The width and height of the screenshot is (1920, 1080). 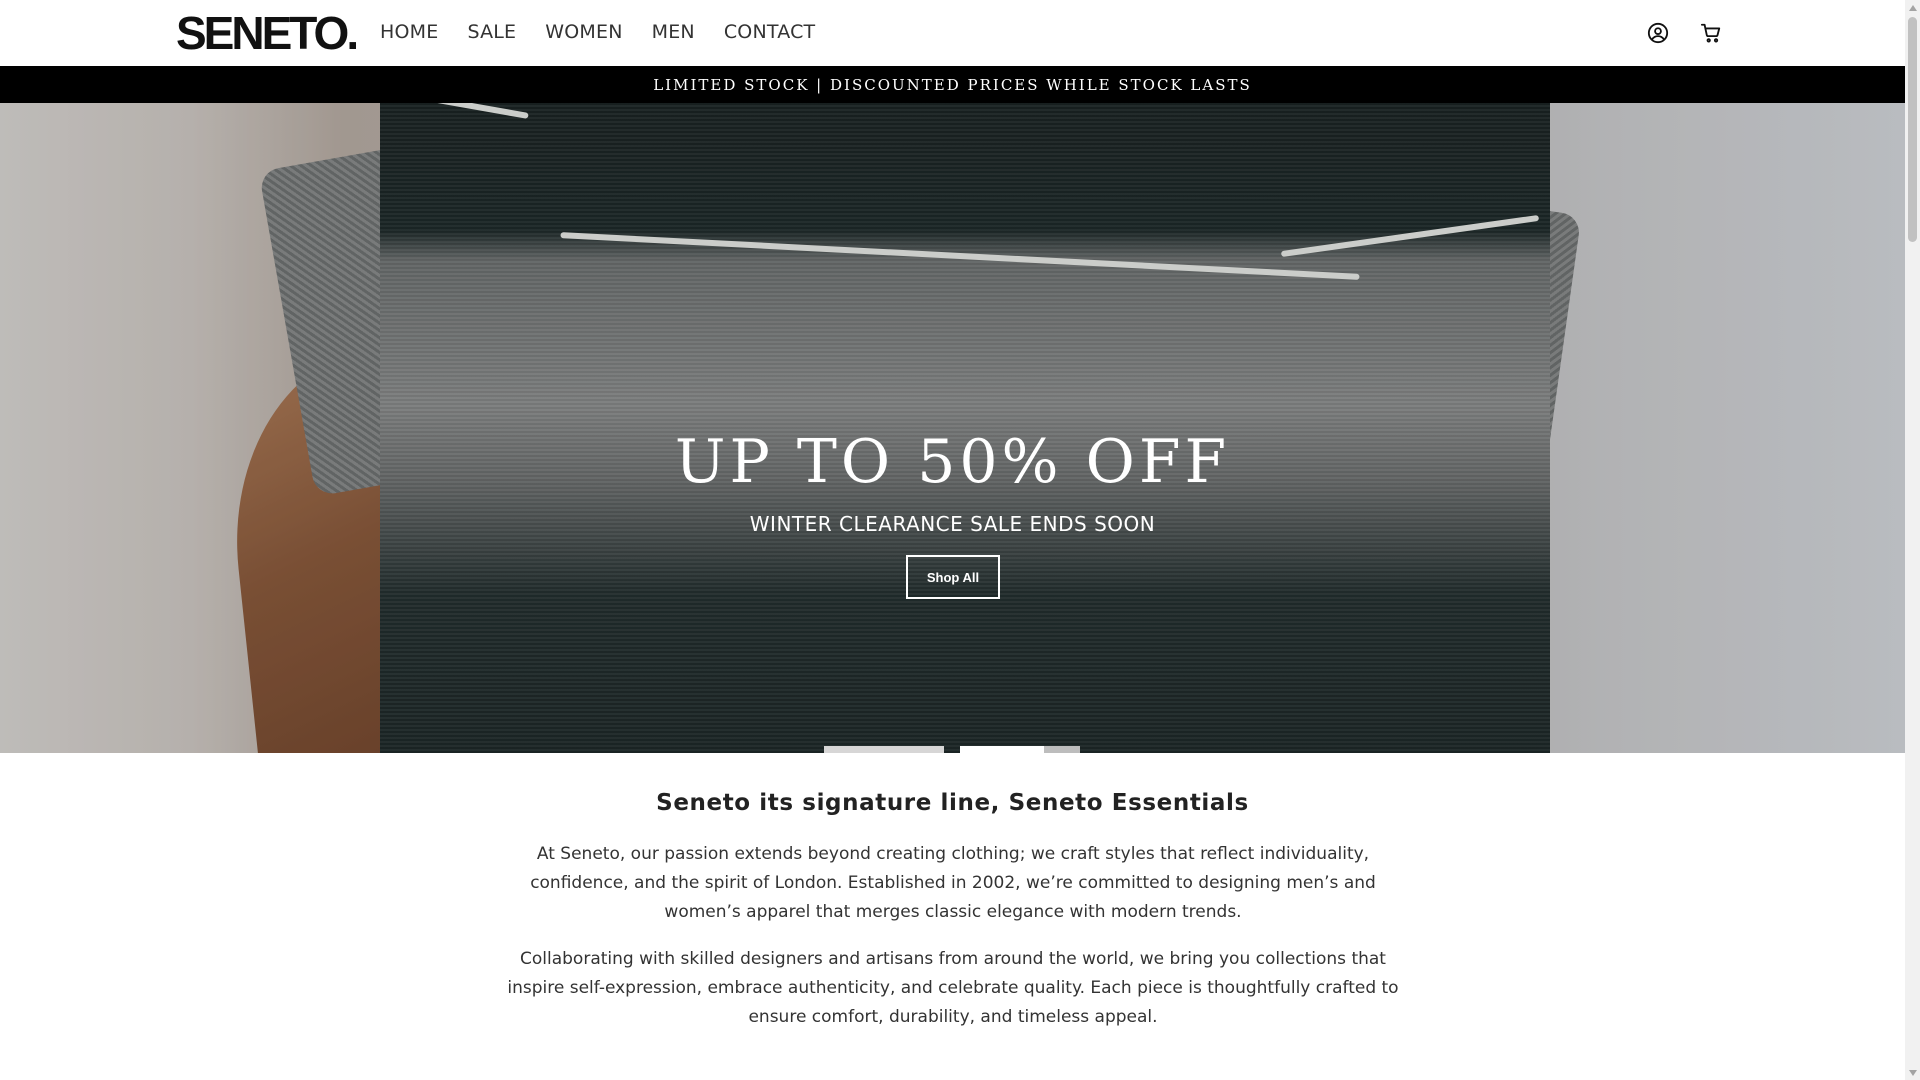 I want to click on account-button, so click(x=1658, y=33).